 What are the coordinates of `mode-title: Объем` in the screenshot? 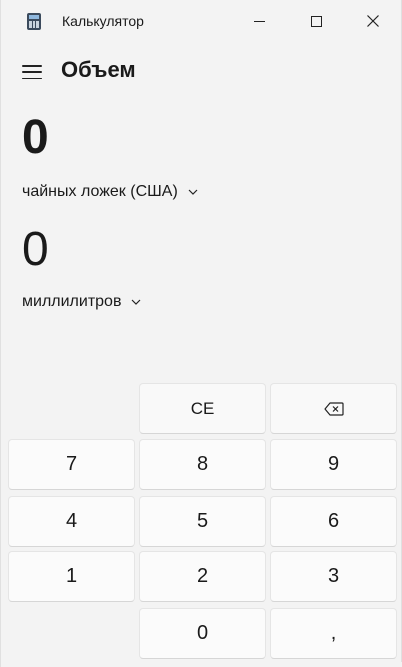 It's located at (98, 69).